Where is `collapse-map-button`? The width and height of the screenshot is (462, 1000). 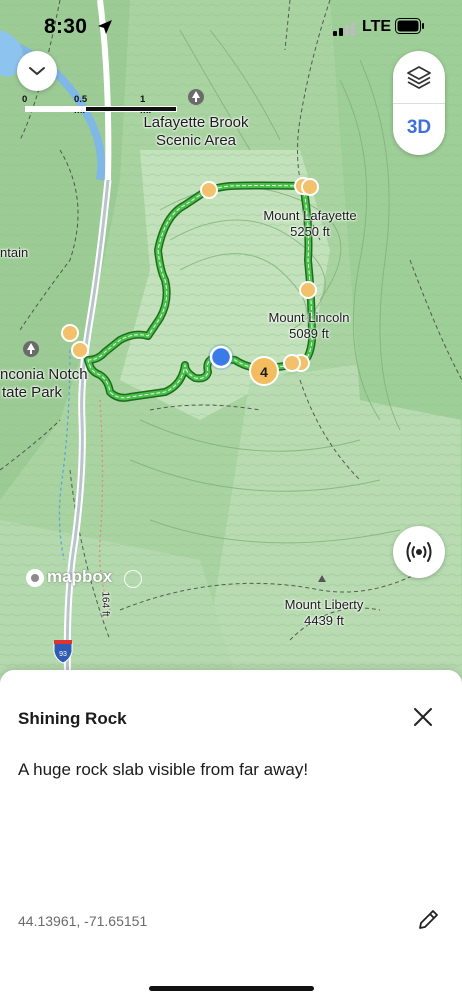 collapse-map-button is located at coordinates (37, 71).